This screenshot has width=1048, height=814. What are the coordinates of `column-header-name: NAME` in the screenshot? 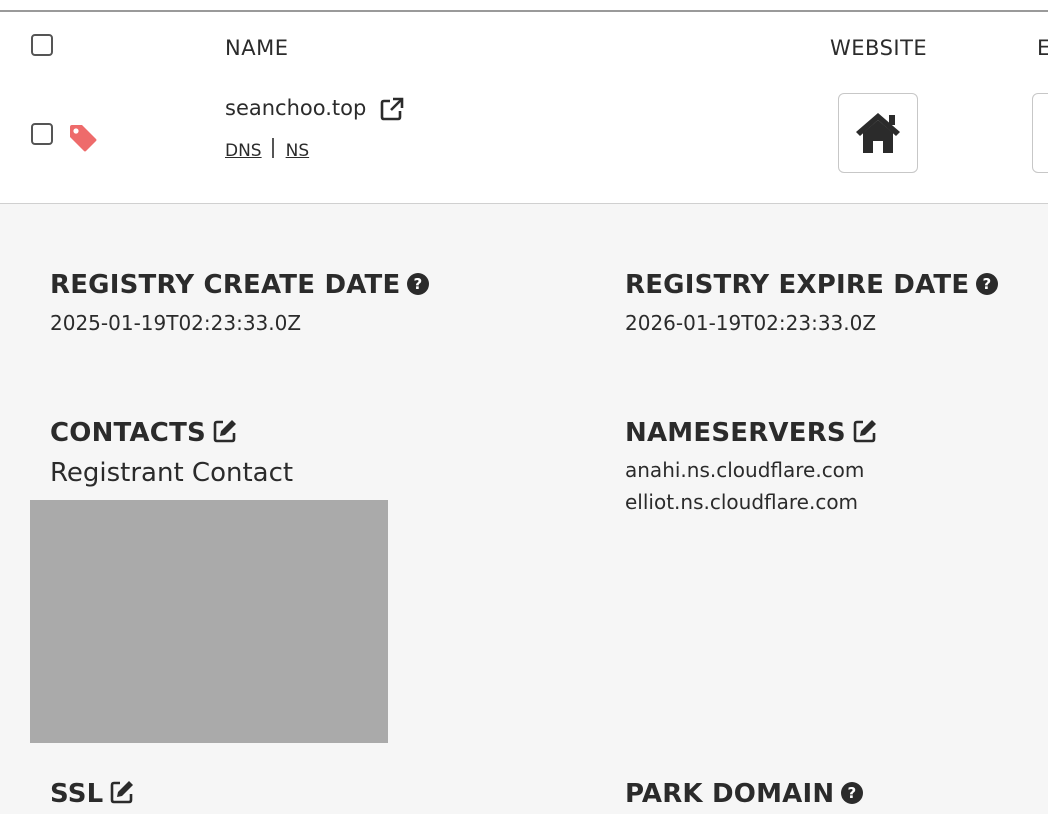 It's located at (256, 48).